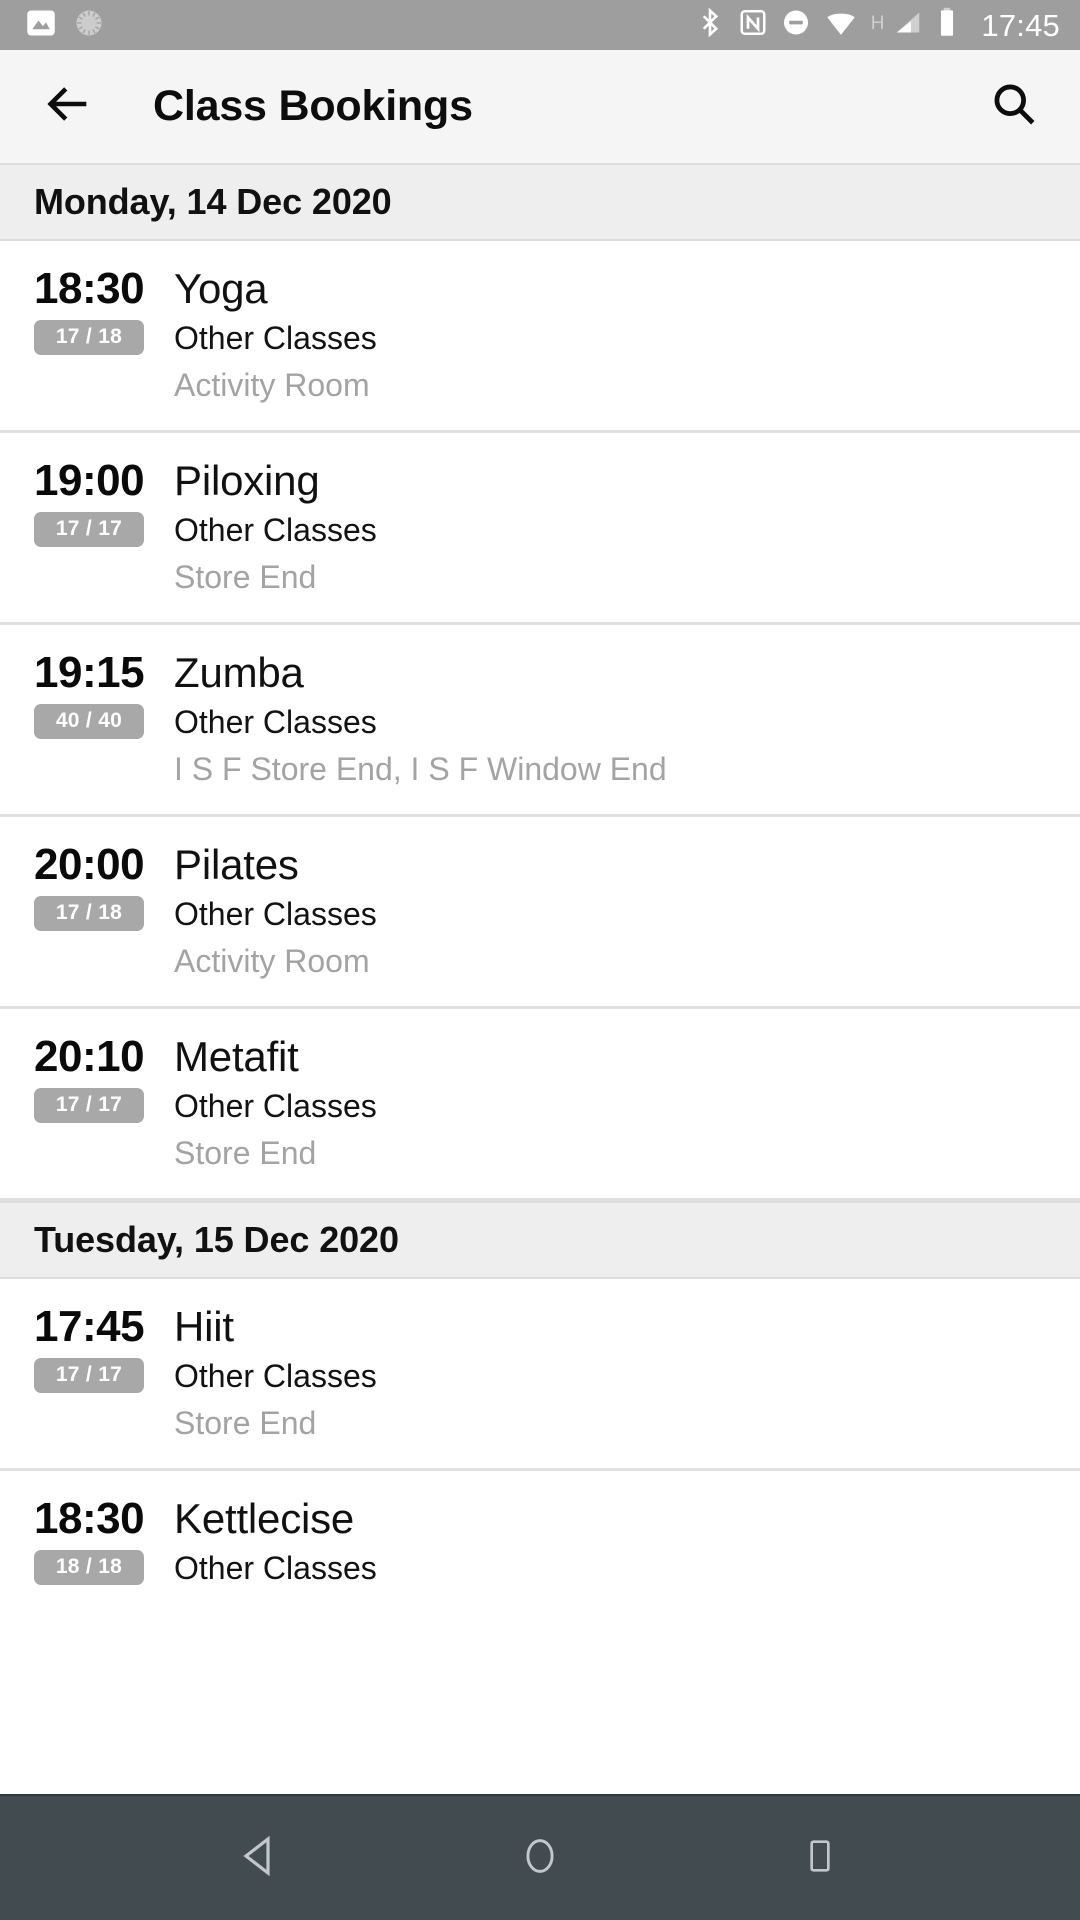 The image size is (1080, 1920). I want to click on cellular-signal-icon, so click(908, 25).